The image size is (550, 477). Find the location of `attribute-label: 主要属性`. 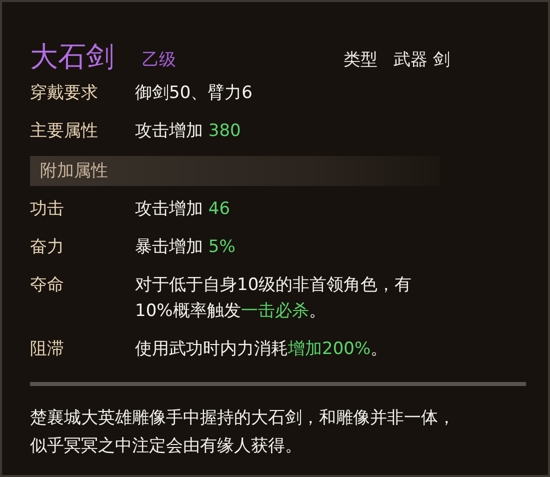

attribute-label: 主要属性 is located at coordinates (64, 131).